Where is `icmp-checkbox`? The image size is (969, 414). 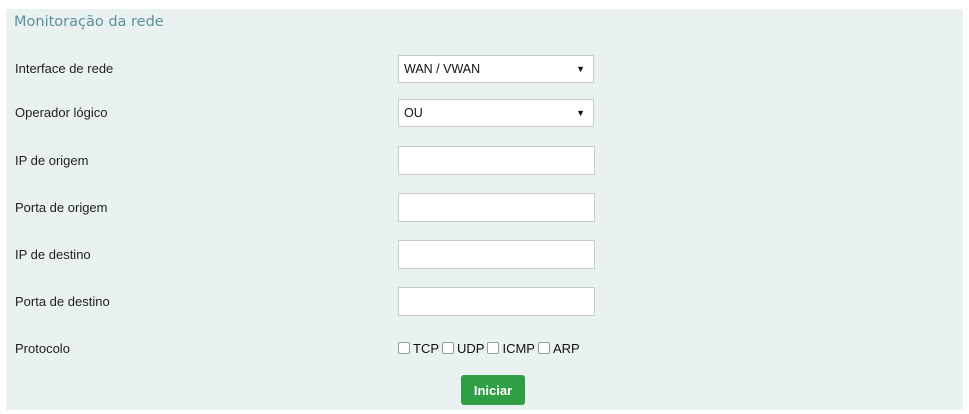
icmp-checkbox is located at coordinates (493, 348).